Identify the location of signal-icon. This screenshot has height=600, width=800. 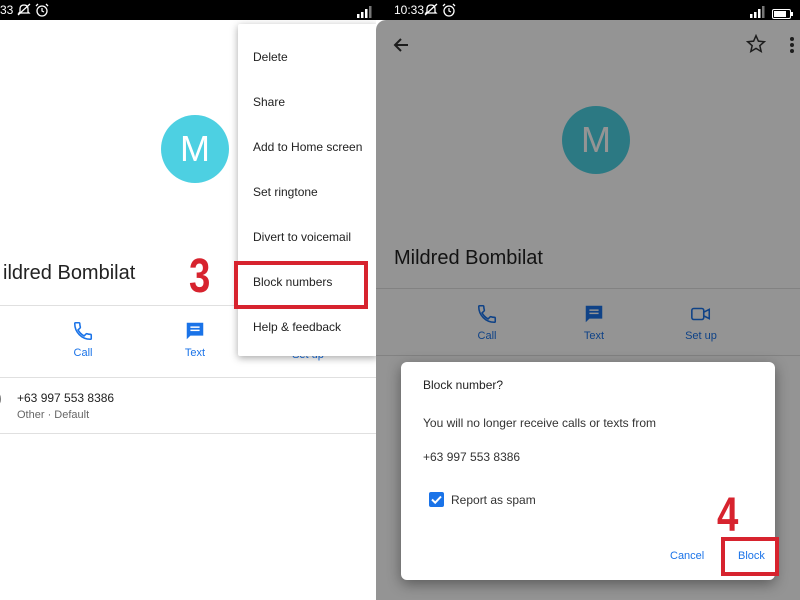
(365, 14).